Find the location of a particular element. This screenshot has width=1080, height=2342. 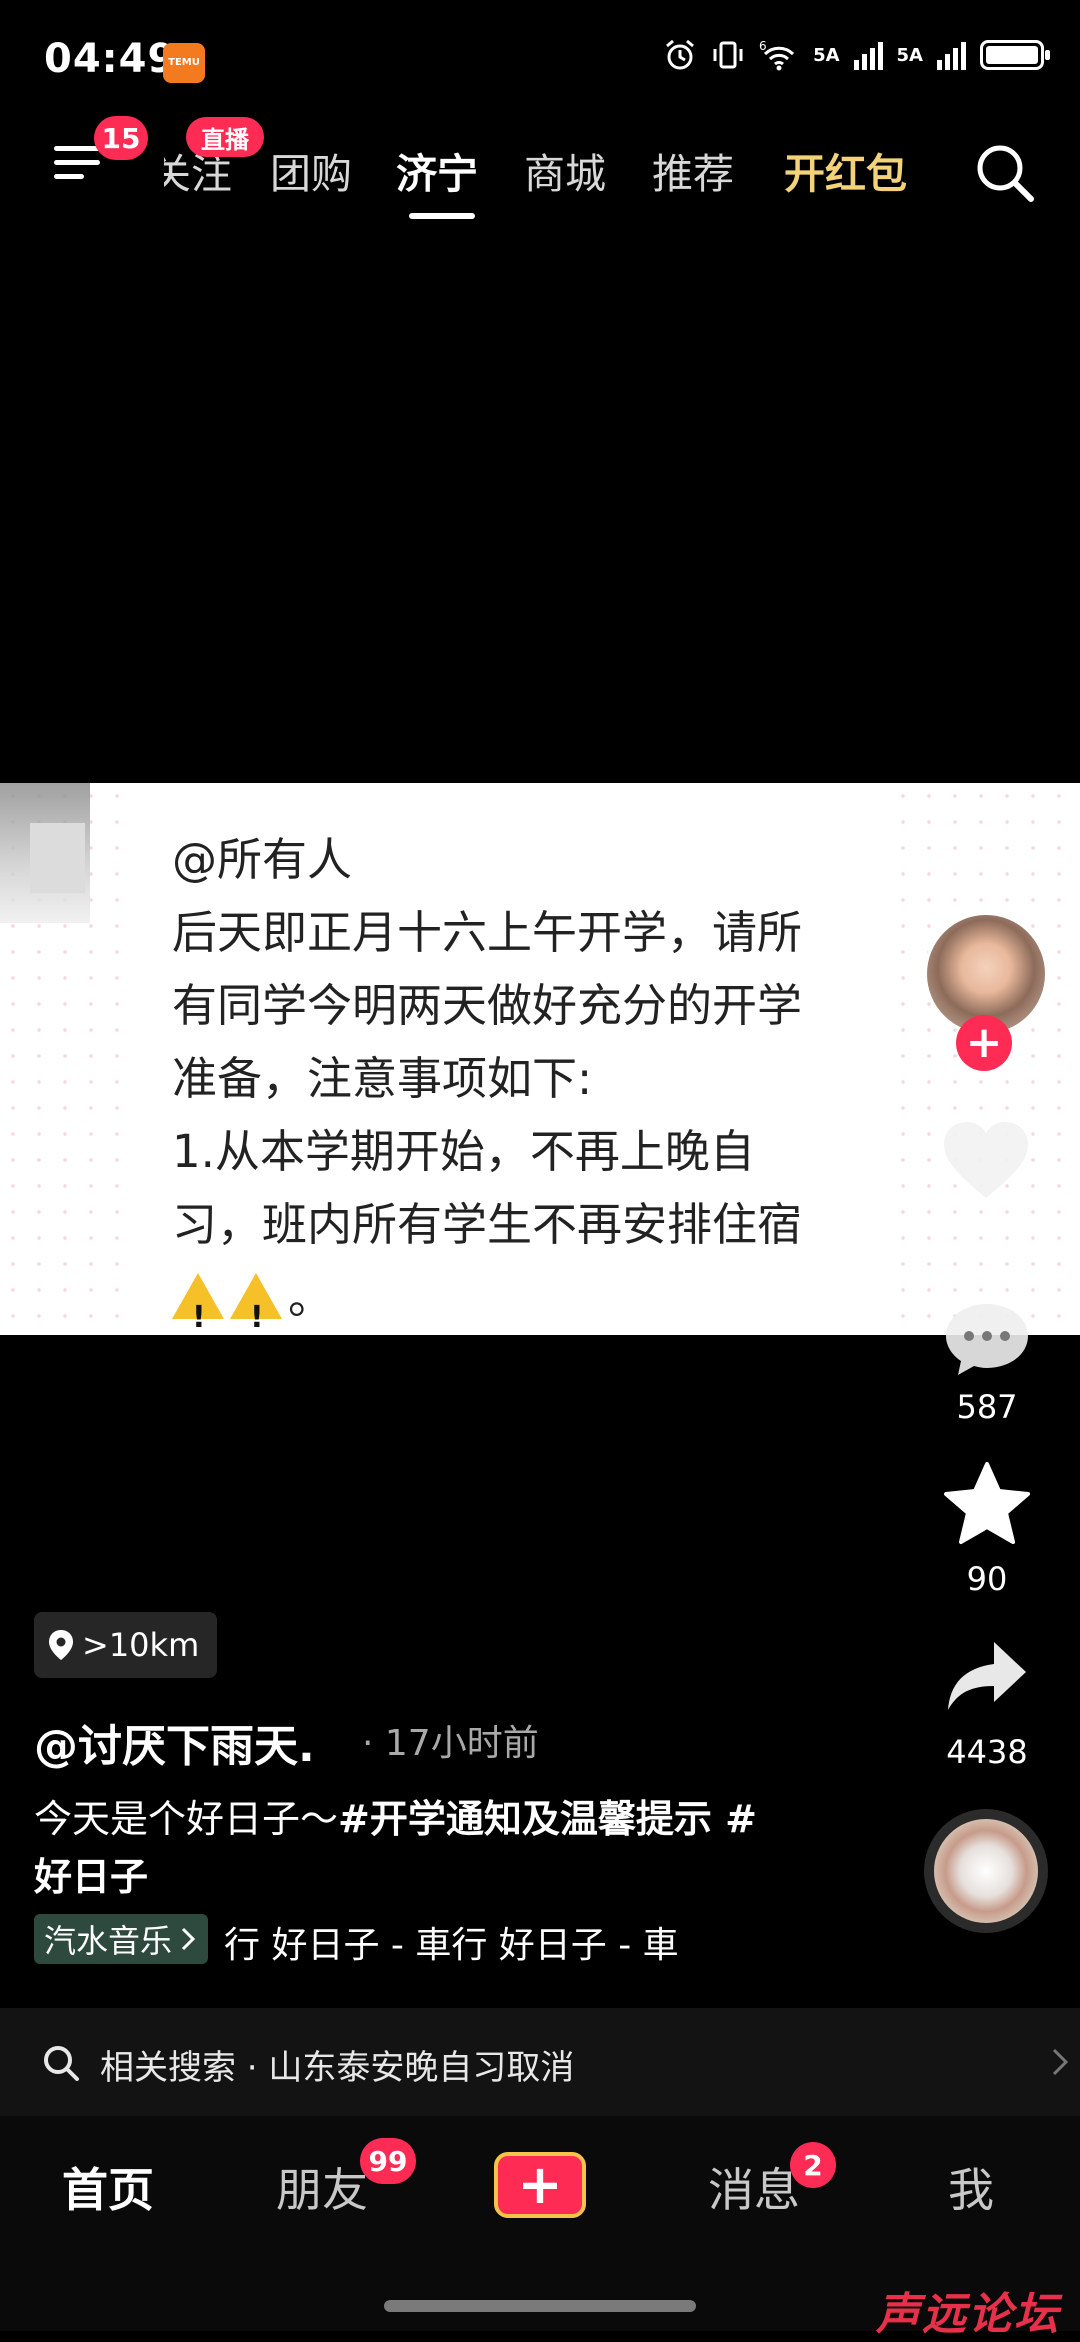

music-app-tag: 汽水音乐 is located at coordinates (121, 1939).